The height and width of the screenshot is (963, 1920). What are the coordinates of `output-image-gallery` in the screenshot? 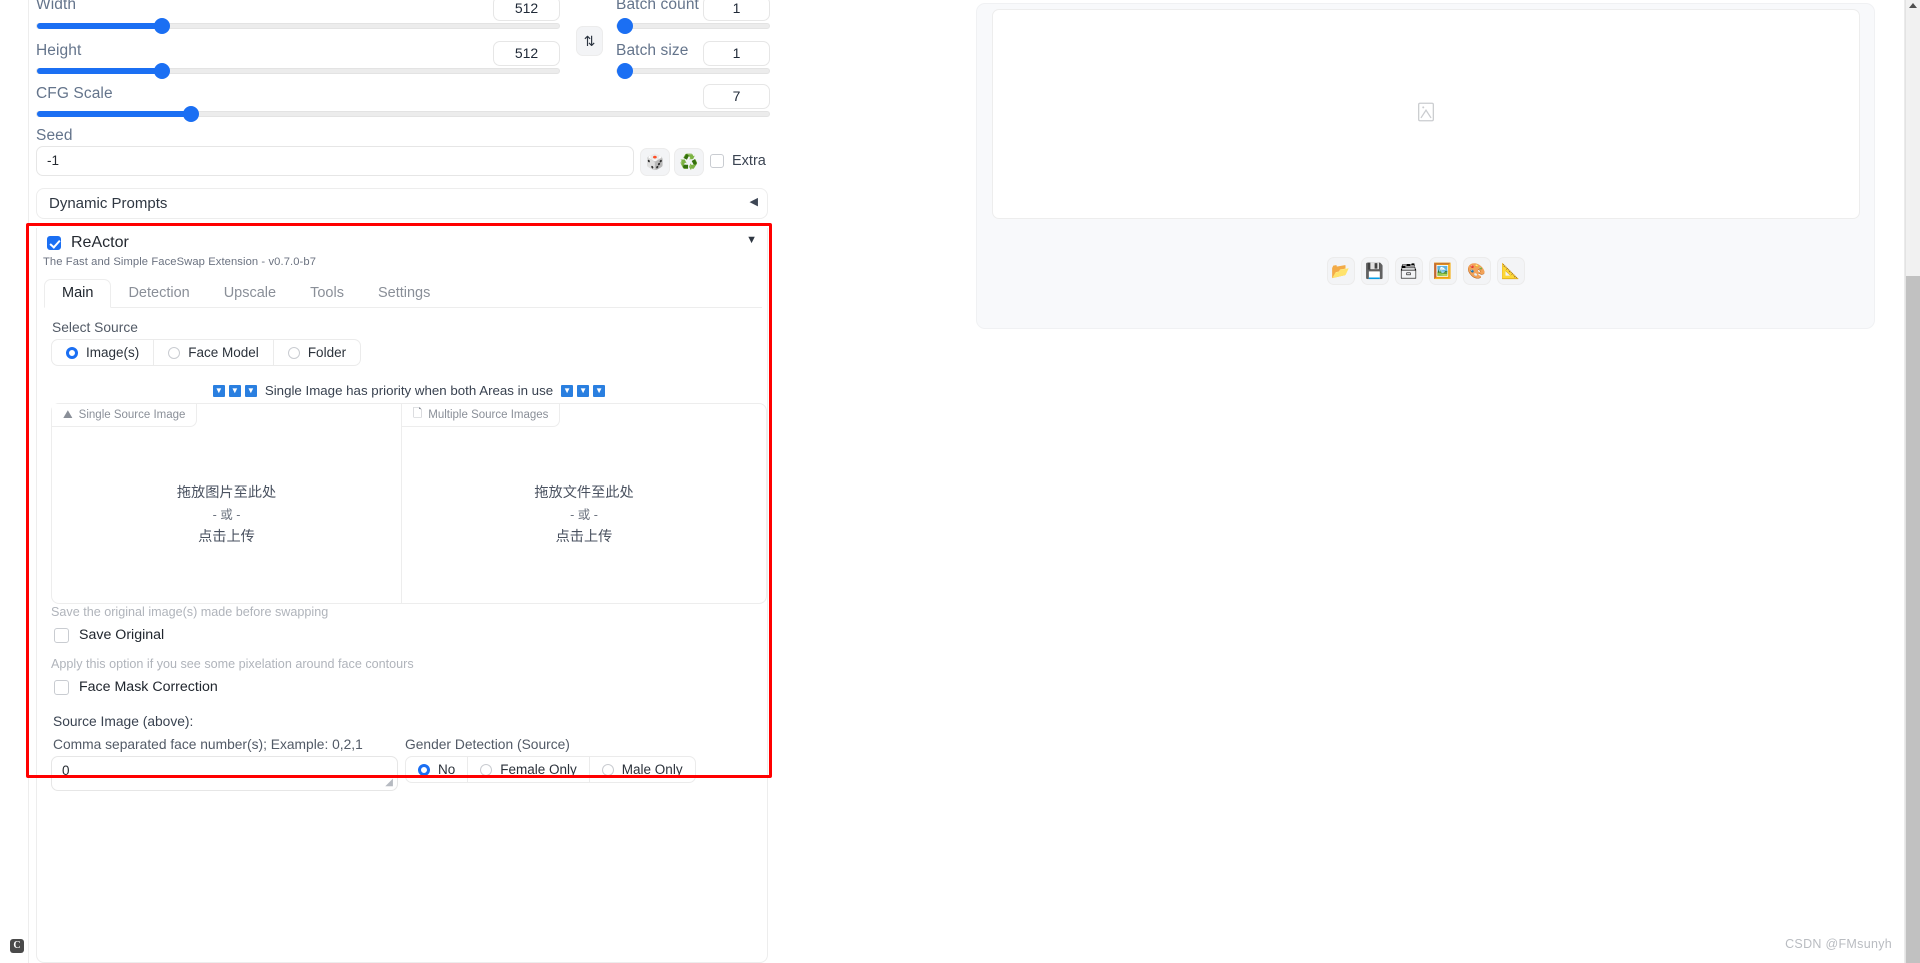 It's located at (1426, 114).